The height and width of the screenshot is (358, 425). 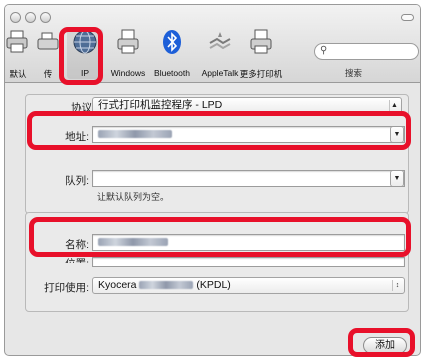 What do you see at coordinates (117, 285) in the screenshot?
I see `print-using-value-prefix: Kyocera` at bounding box center [117, 285].